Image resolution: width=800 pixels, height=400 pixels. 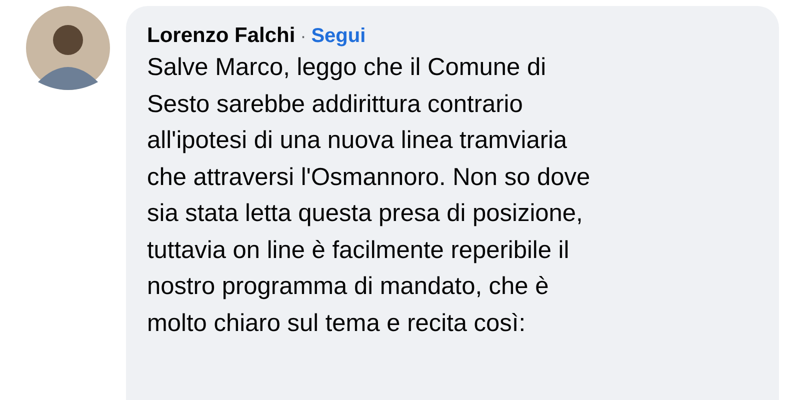 What do you see at coordinates (338, 36) in the screenshot?
I see `follow-link: Segui` at bounding box center [338, 36].